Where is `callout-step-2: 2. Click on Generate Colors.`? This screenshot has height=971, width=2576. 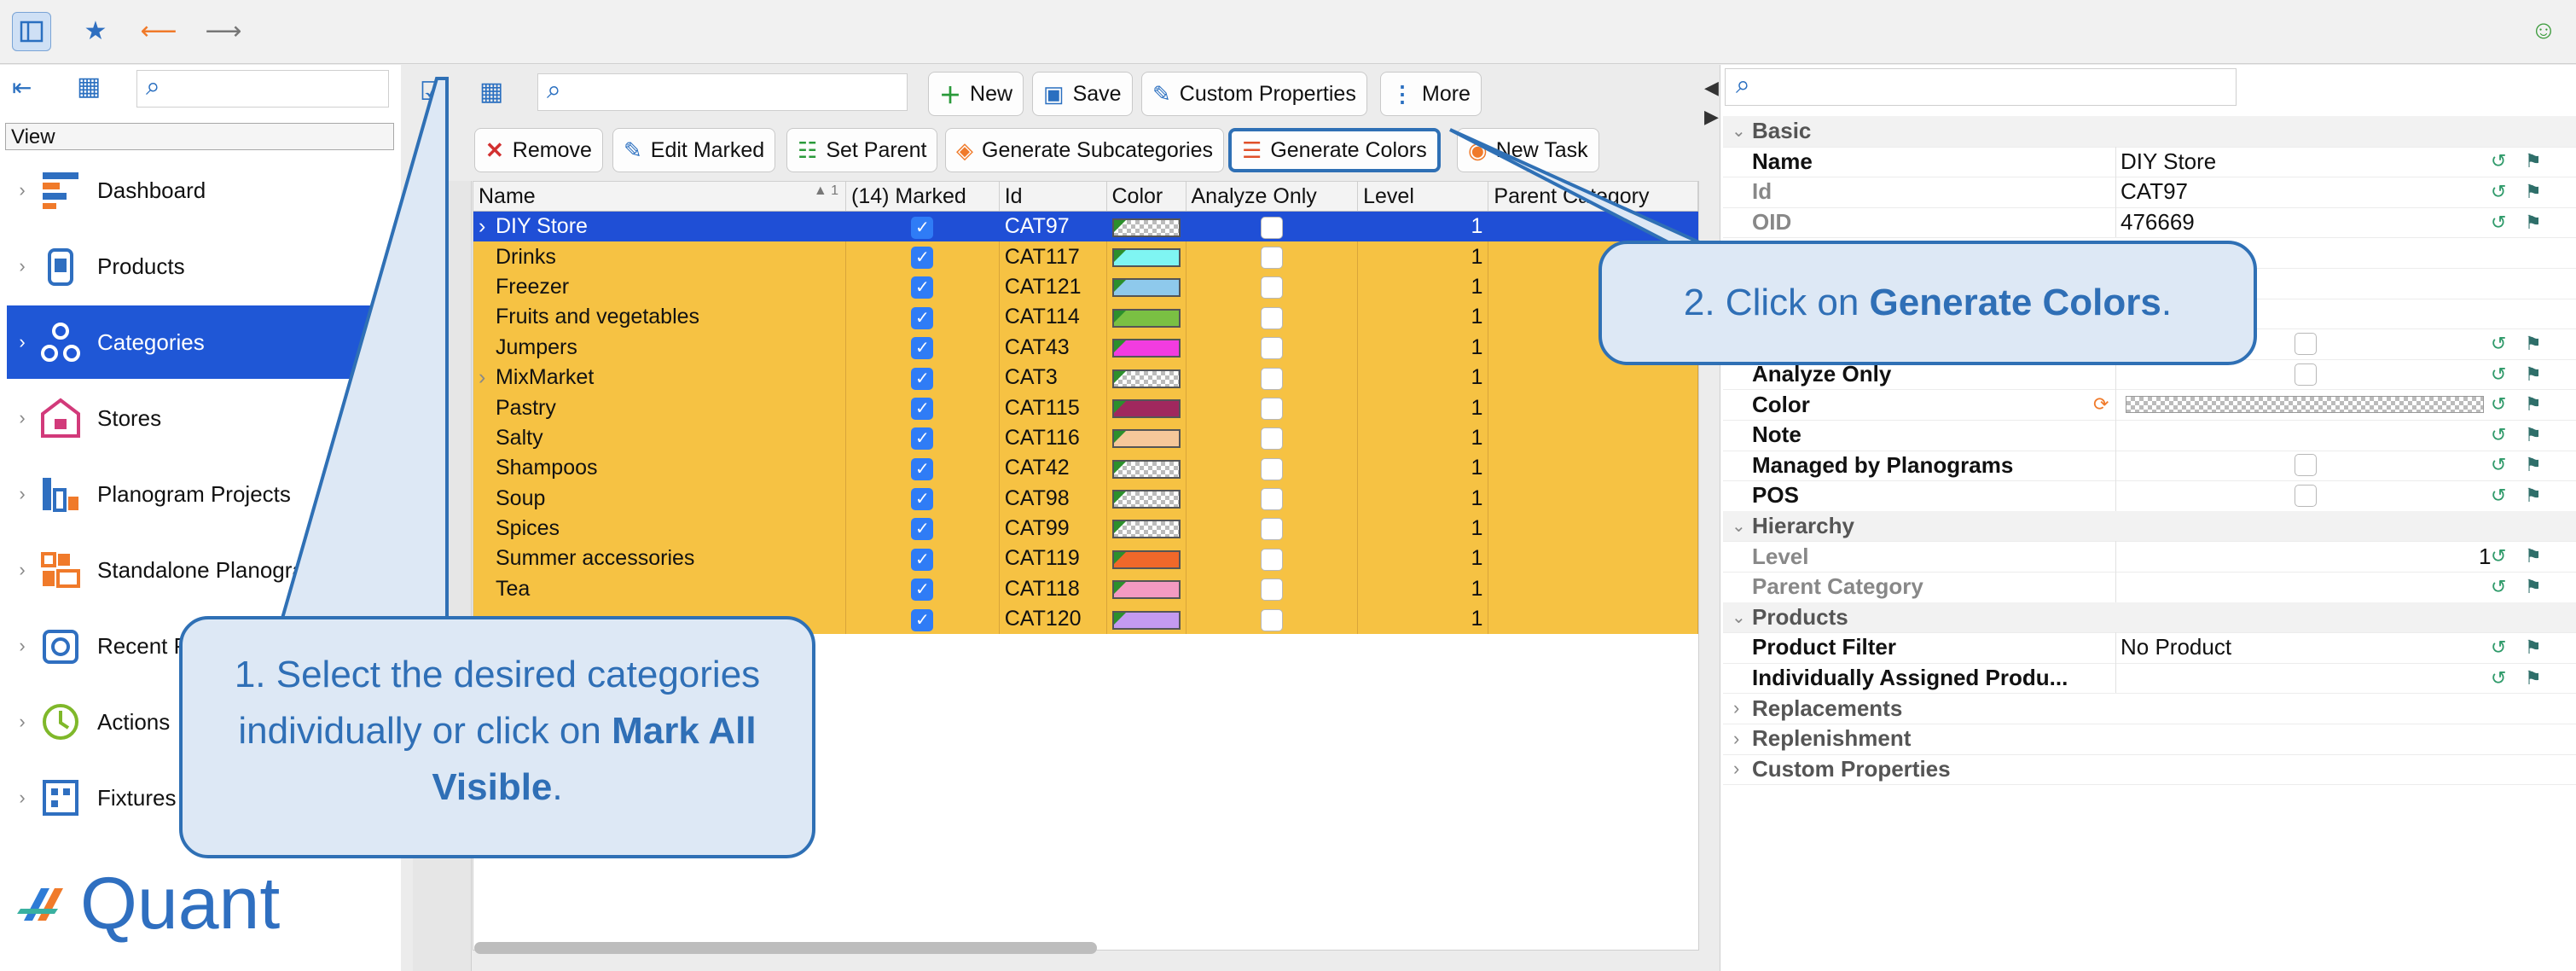 callout-step-2: 2. Click on Generate Colors. is located at coordinates (1927, 303).